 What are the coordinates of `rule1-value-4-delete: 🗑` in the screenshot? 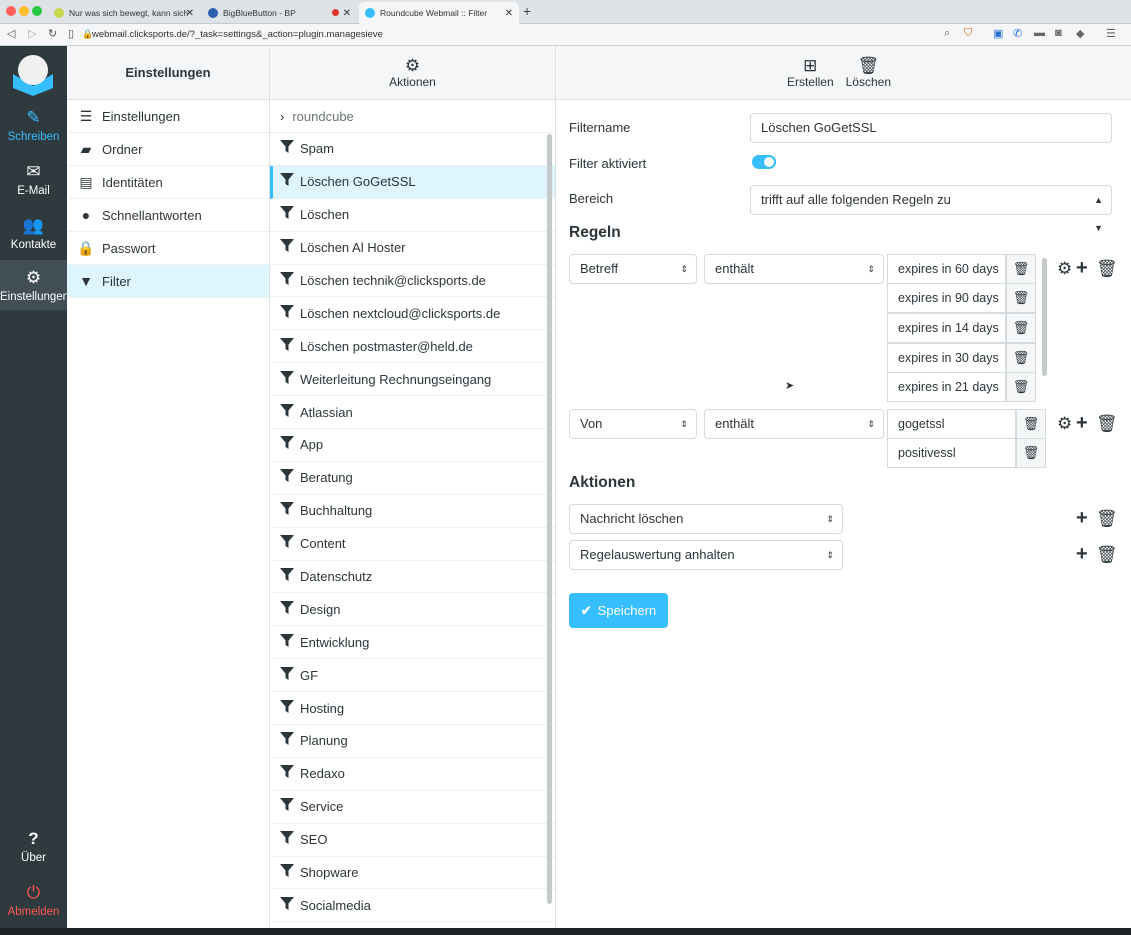 It's located at (1021, 358).